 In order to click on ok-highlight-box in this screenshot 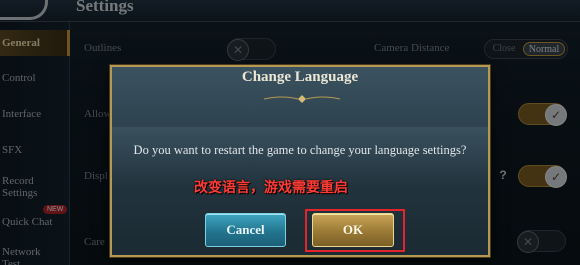, I will do `click(355, 230)`.